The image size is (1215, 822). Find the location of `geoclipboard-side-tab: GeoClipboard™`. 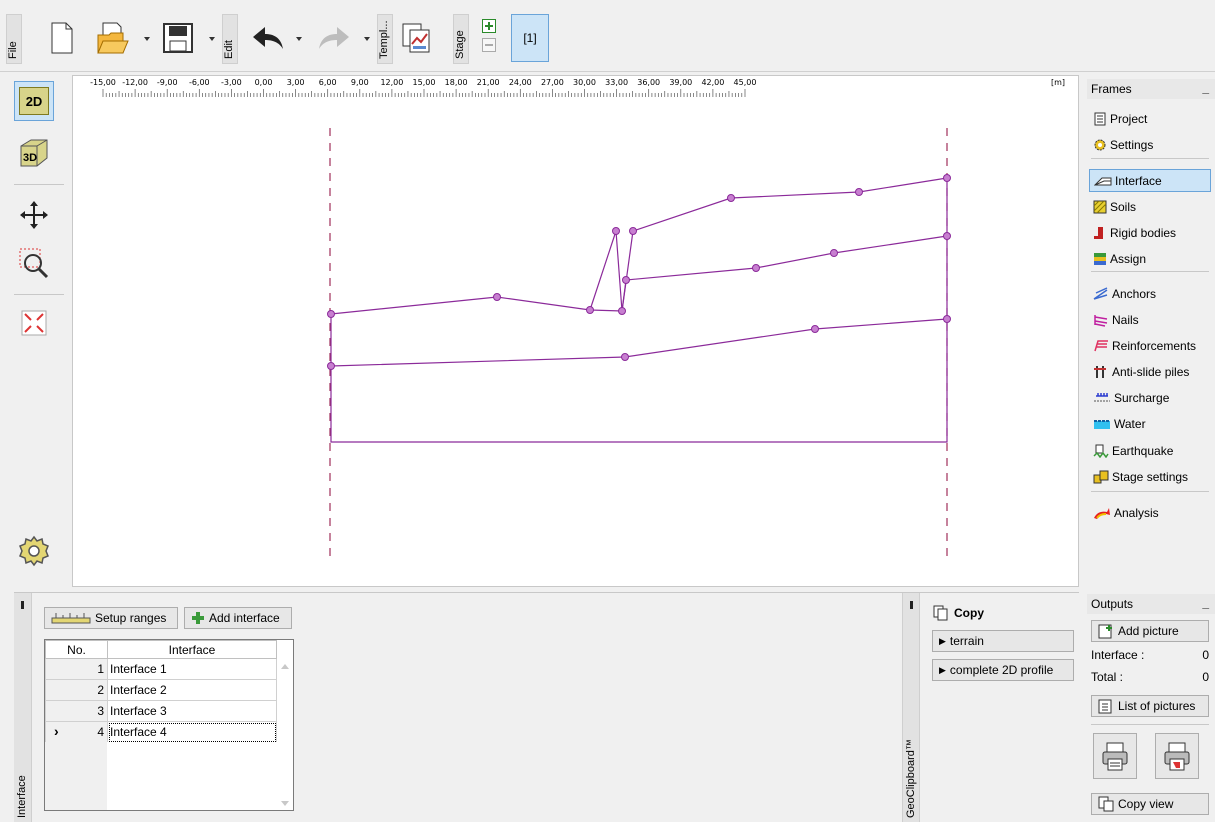

geoclipboard-side-tab: GeoClipboard™ is located at coordinates (911, 707).